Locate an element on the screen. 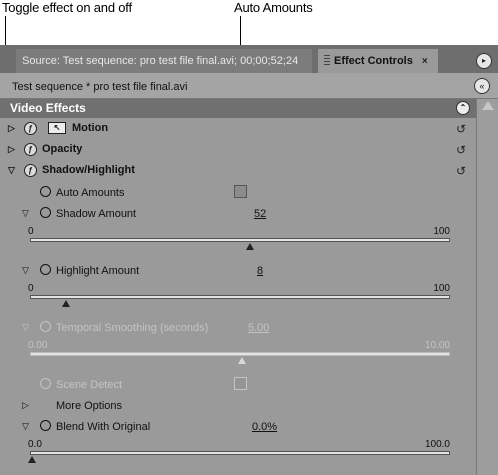 The width and height of the screenshot is (498, 475). prop-scene-detect: Scene Detect is located at coordinates (238, 385).